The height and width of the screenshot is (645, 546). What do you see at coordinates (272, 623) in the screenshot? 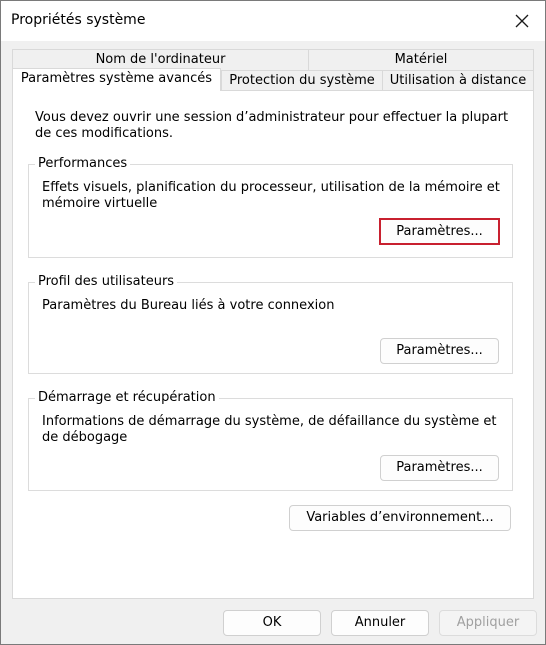
I see `ok-button: OK` at bounding box center [272, 623].